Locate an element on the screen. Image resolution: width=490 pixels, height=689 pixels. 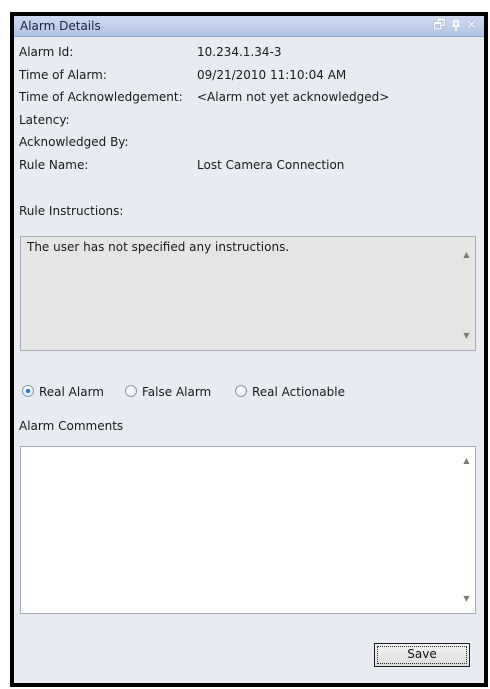
rule-instructions-scrollbar: ▲ ▼ is located at coordinates (466, 293).